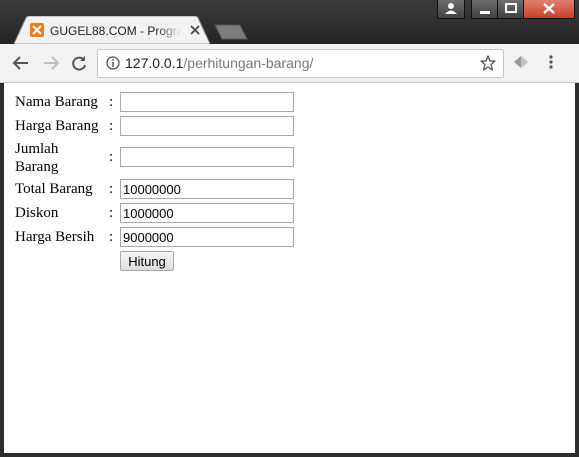 Image resolution: width=579 pixels, height=457 pixels. Describe the element at coordinates (37, 213) in the screenshot. I see `label-diskon: Diskon` at that location.